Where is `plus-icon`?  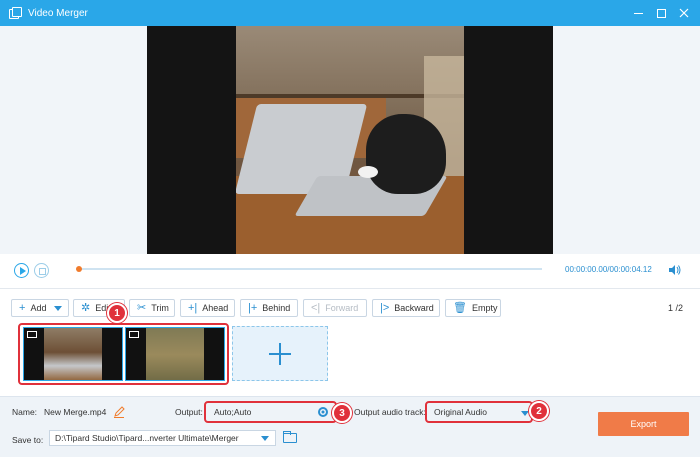
plus-icon is located at coordinates (280, 353).